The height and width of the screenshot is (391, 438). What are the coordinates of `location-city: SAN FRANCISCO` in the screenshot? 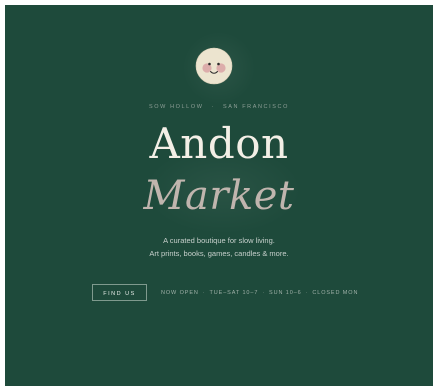 It's located at (255, 107).